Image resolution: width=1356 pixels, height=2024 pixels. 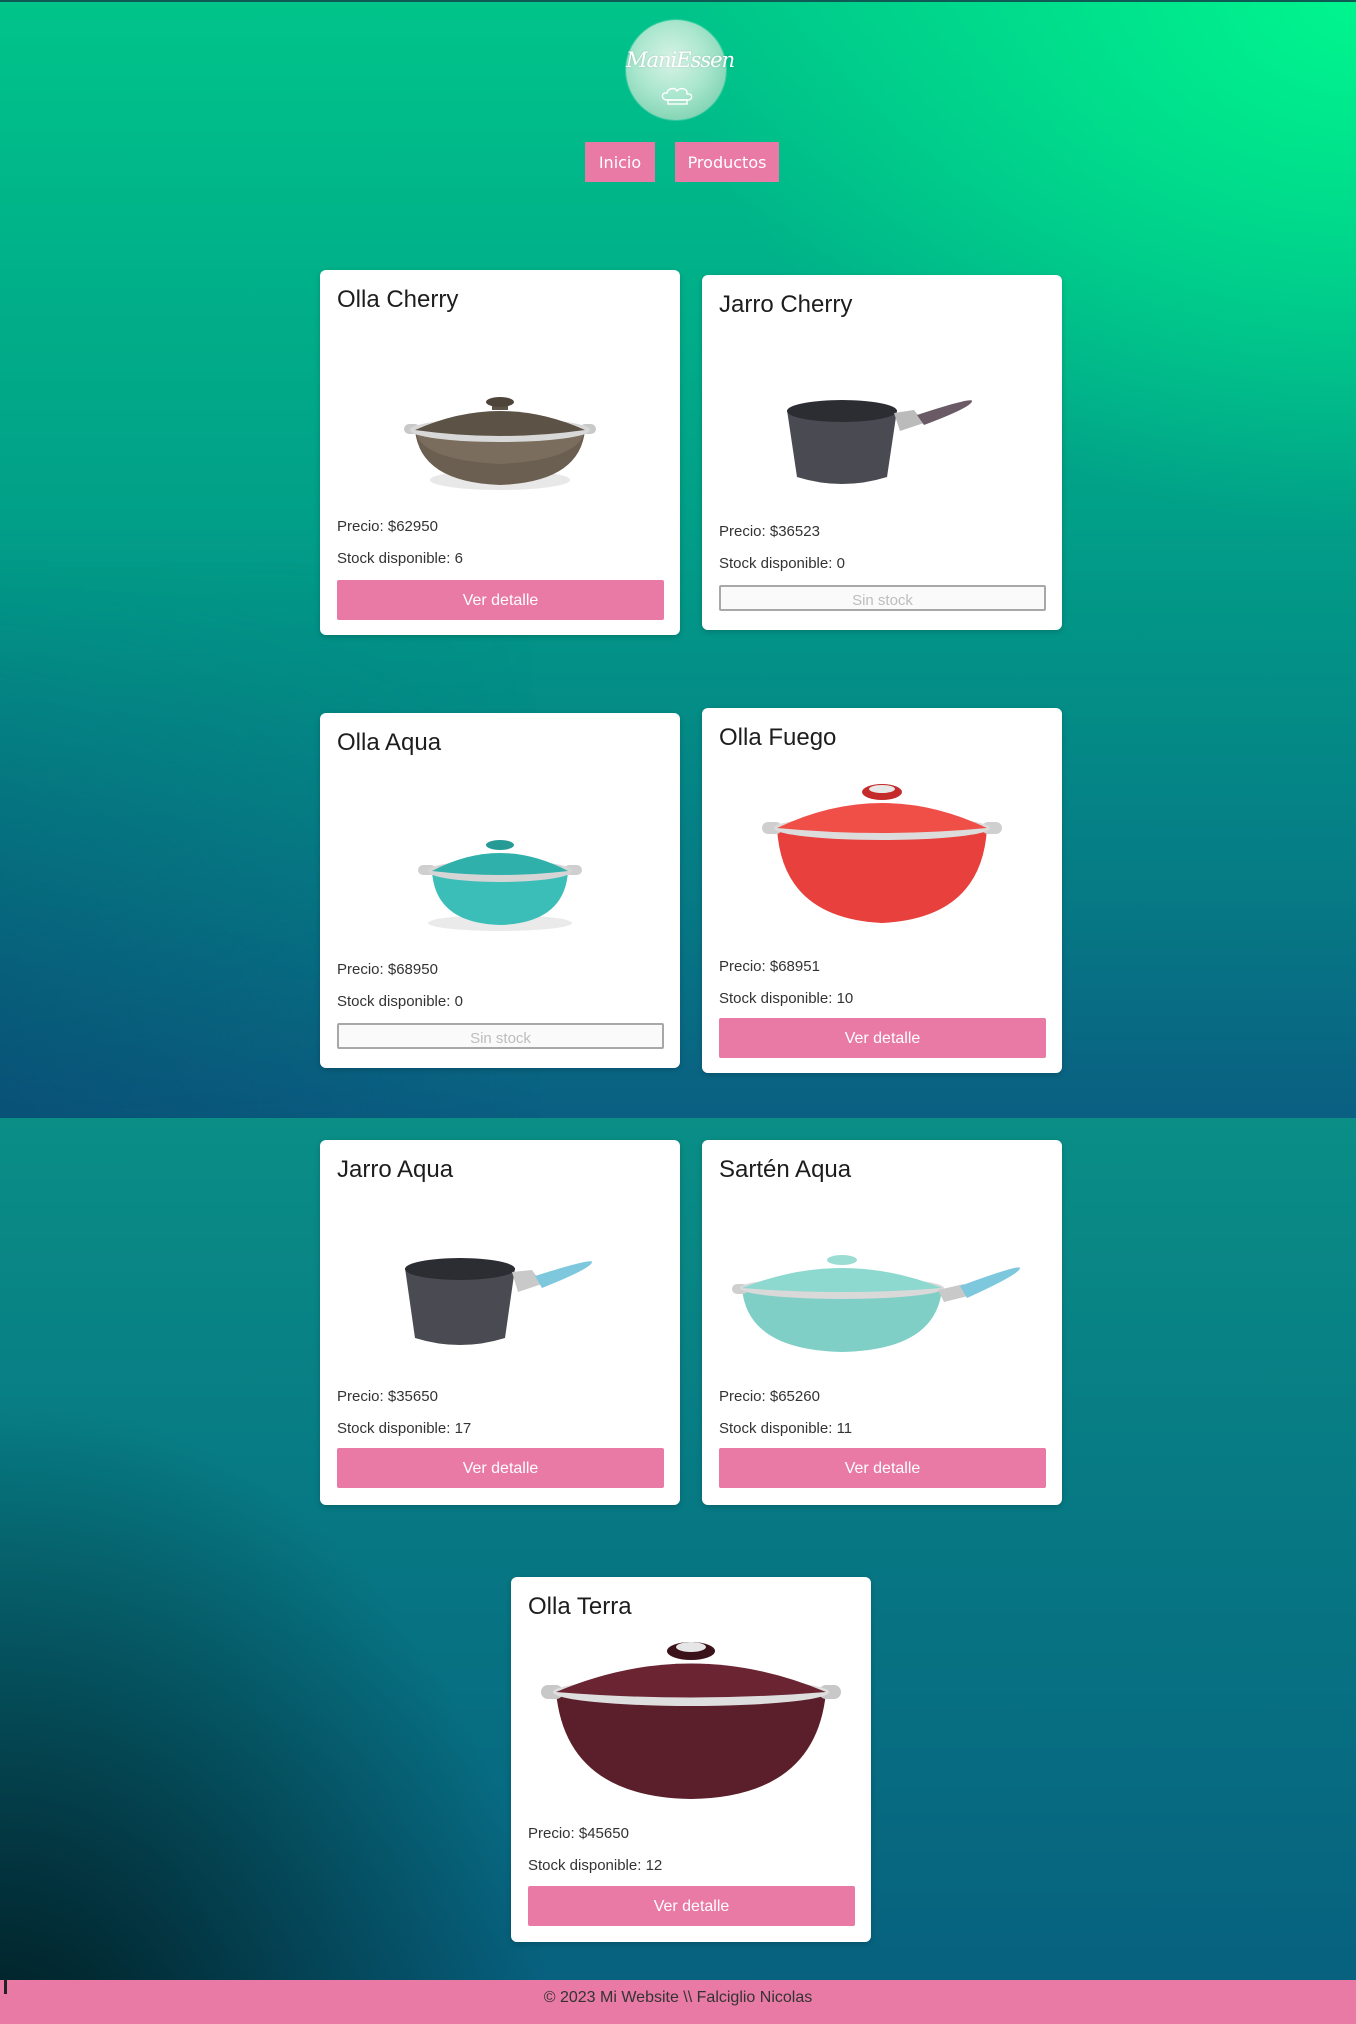 I want to click on logo-text: ManiEssen, so click(x=680, y=60).